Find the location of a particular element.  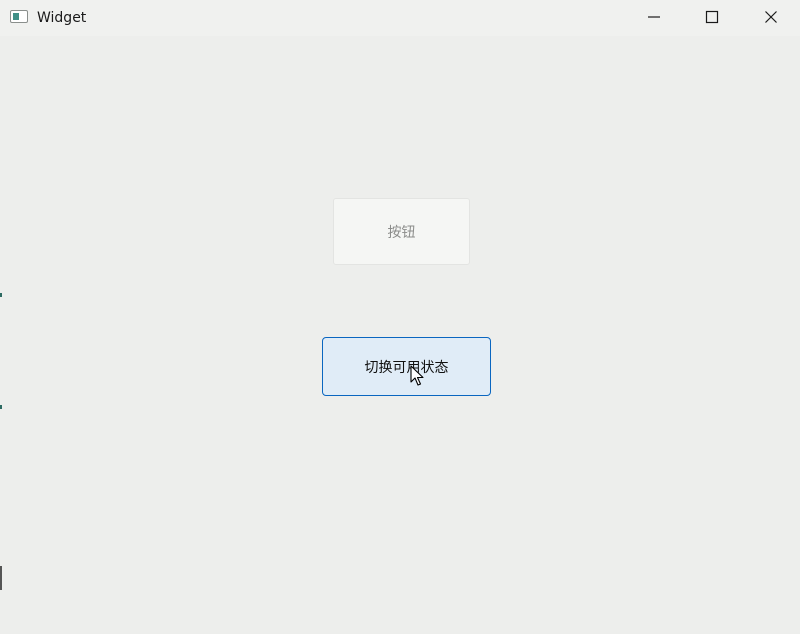

close-icon is located at coordinates (771, 17).